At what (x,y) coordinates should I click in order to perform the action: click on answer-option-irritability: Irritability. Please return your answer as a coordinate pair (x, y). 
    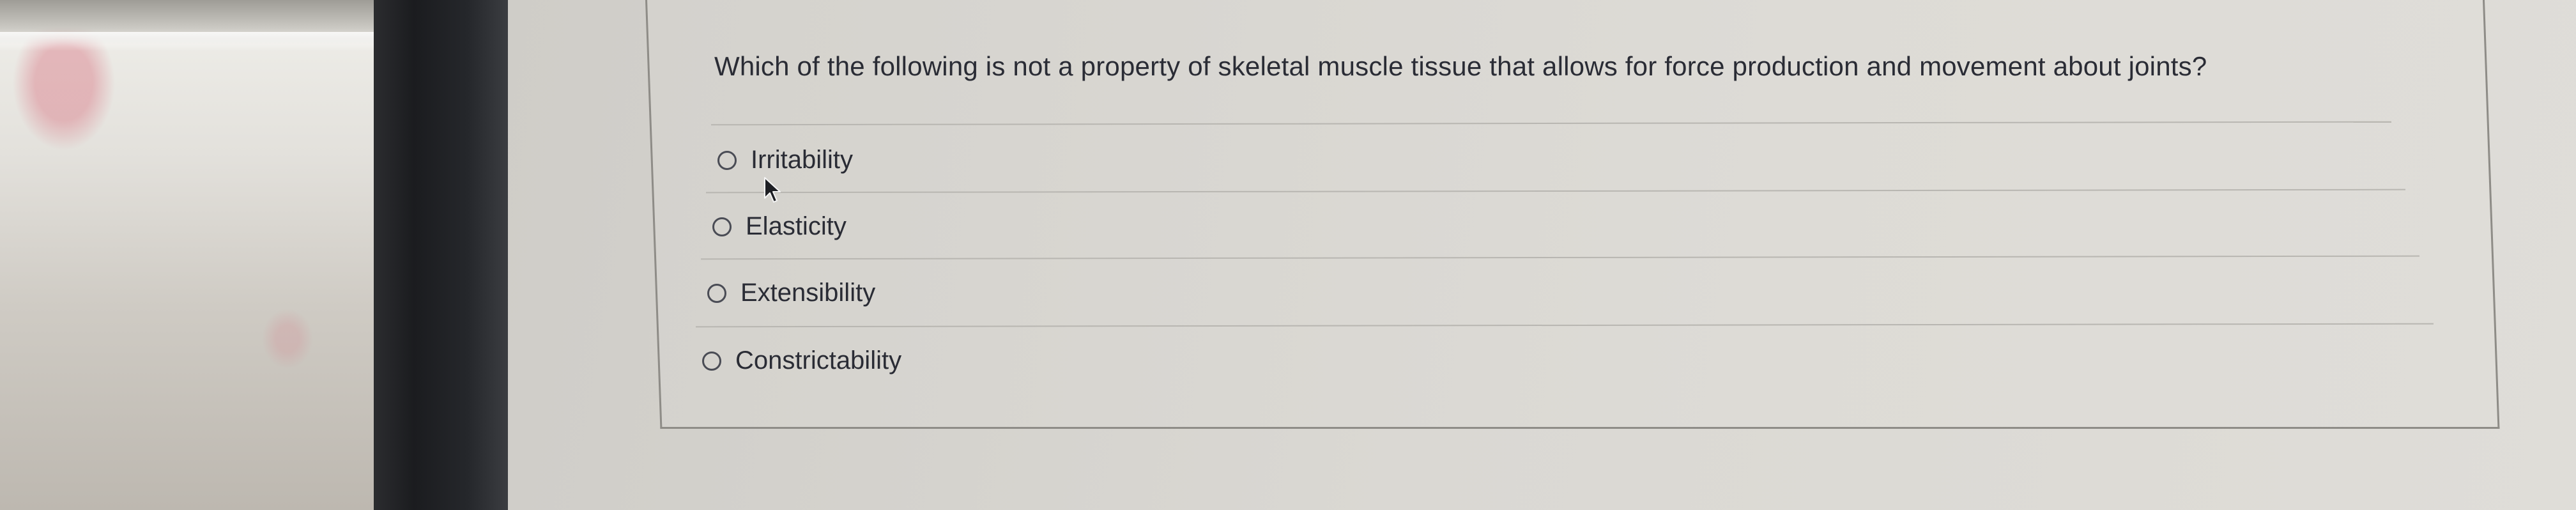
    Looking at the image, I should click on (785, 160).